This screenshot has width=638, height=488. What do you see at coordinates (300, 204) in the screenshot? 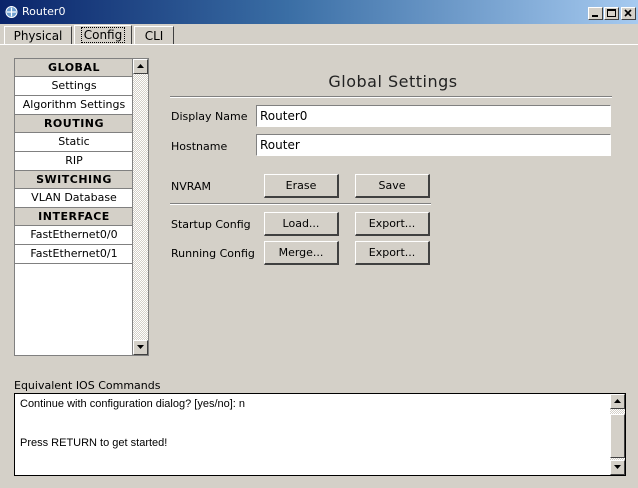
I see `nvram-separator` at bounding box center [300, 204].